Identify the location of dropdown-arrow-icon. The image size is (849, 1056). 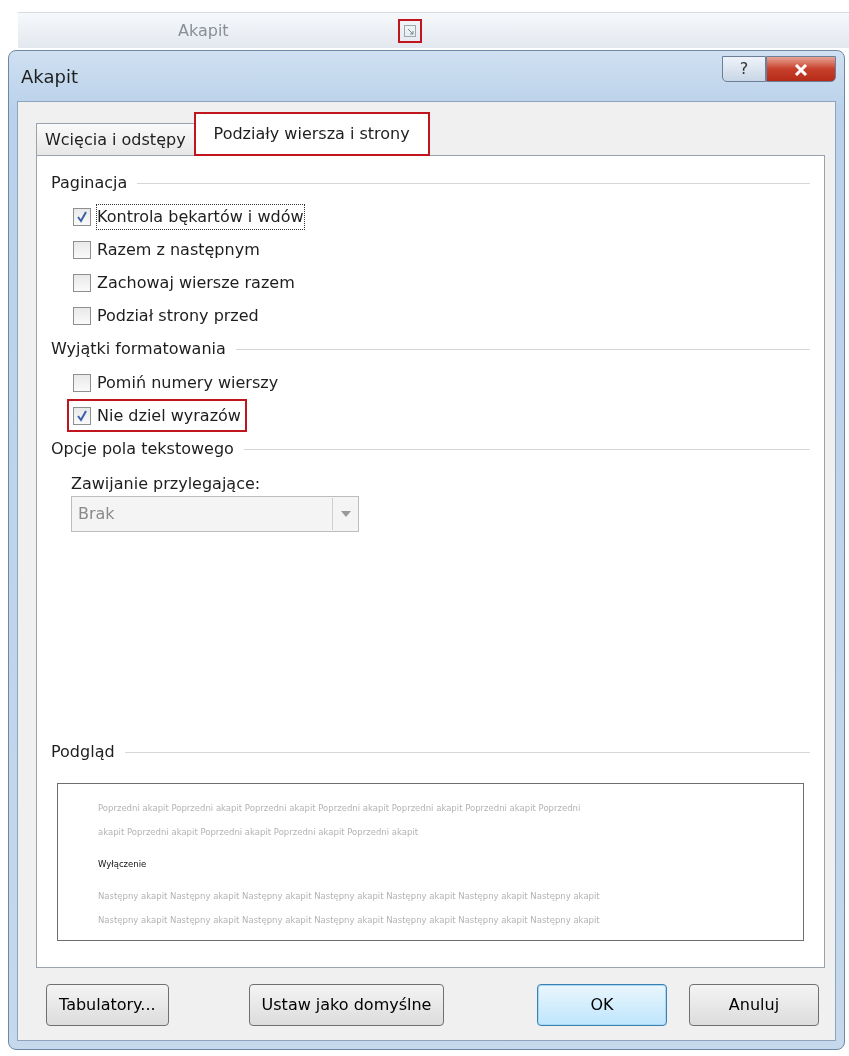
(345, 514).